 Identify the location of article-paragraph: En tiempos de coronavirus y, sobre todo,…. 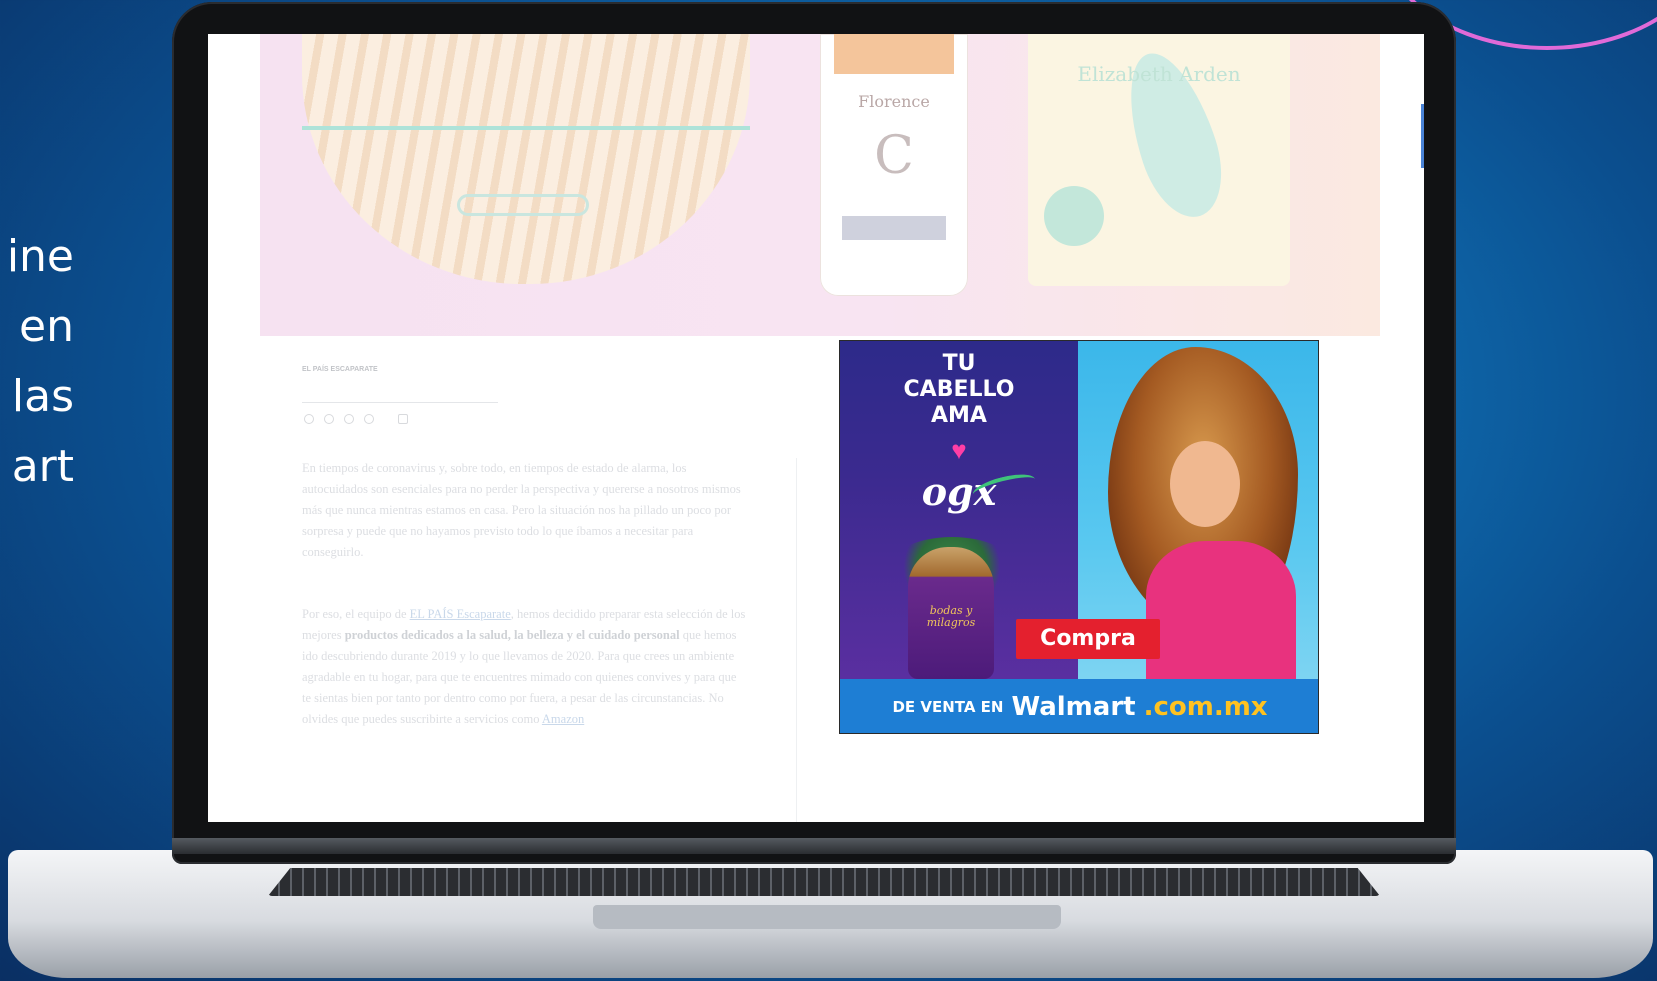
(521, 510).